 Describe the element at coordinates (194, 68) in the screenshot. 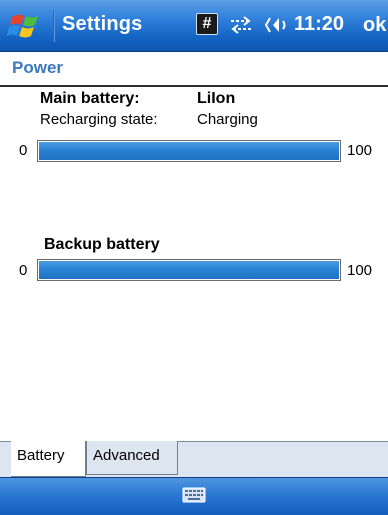

I see `page-header: Power` at that location.